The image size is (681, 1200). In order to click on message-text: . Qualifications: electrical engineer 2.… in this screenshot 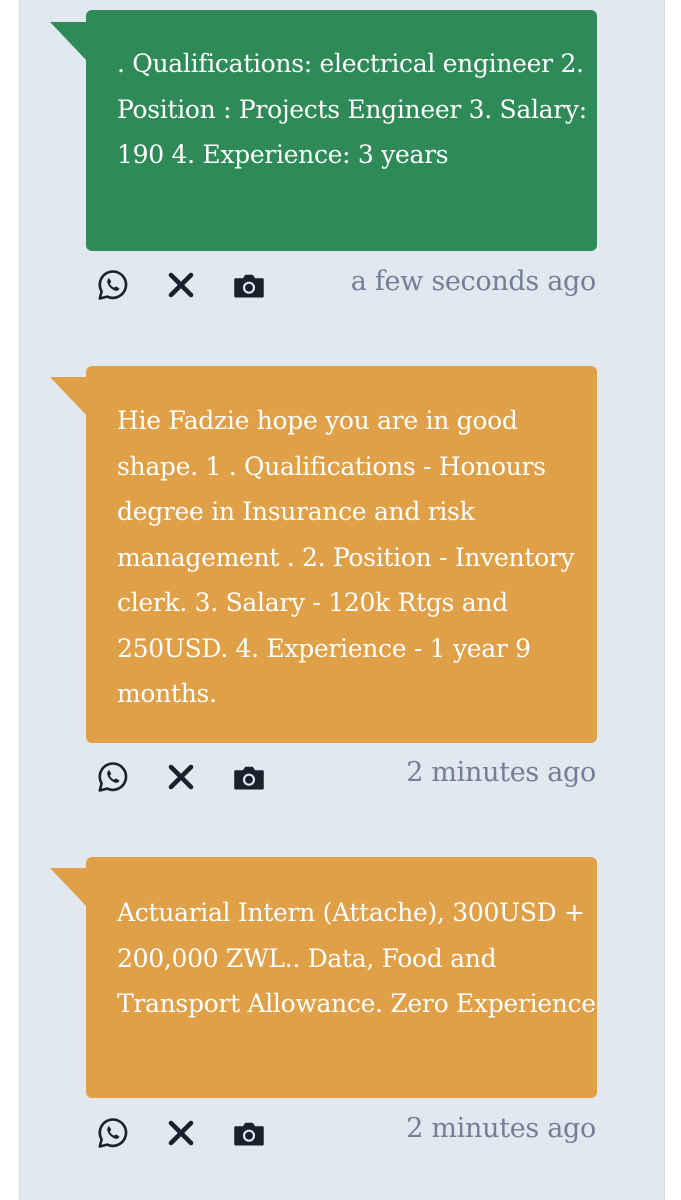, I will do `click(352, 109)`.